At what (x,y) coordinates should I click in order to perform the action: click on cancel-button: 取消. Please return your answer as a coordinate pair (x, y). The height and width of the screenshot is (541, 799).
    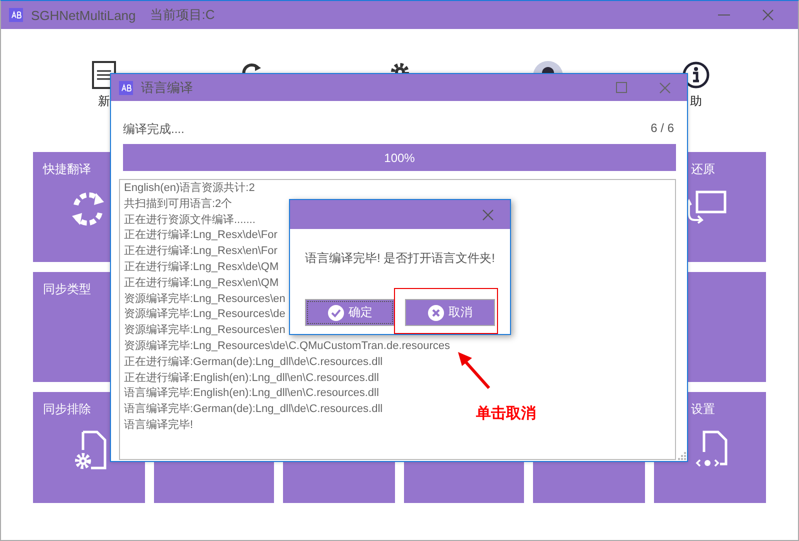
    Looking at the image, I should click on (450, 312).